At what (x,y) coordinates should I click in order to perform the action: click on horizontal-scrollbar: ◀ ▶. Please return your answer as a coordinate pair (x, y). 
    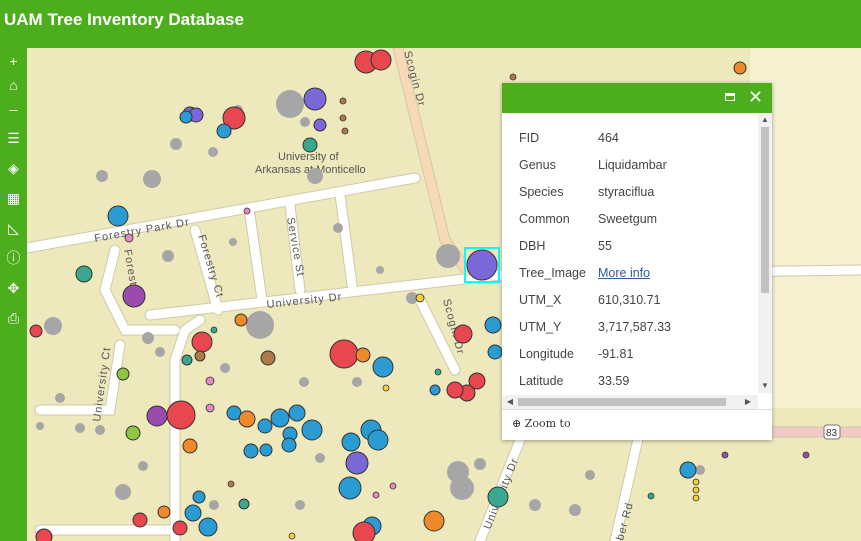
    Looking at the image, I should click on (630, 402).